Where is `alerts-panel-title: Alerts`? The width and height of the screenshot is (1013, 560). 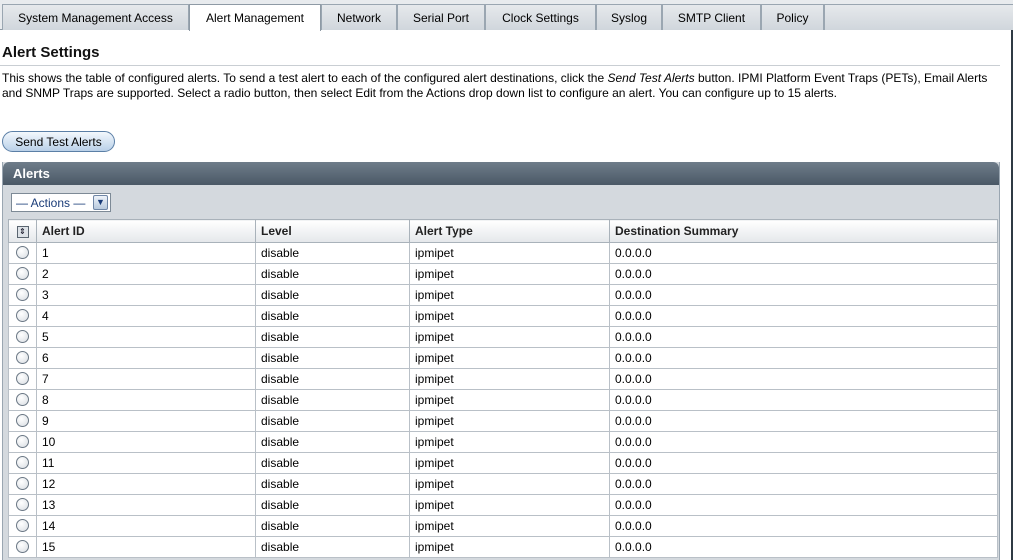 alerts-panel-title: Alerts is located at coordinates (501, 173).